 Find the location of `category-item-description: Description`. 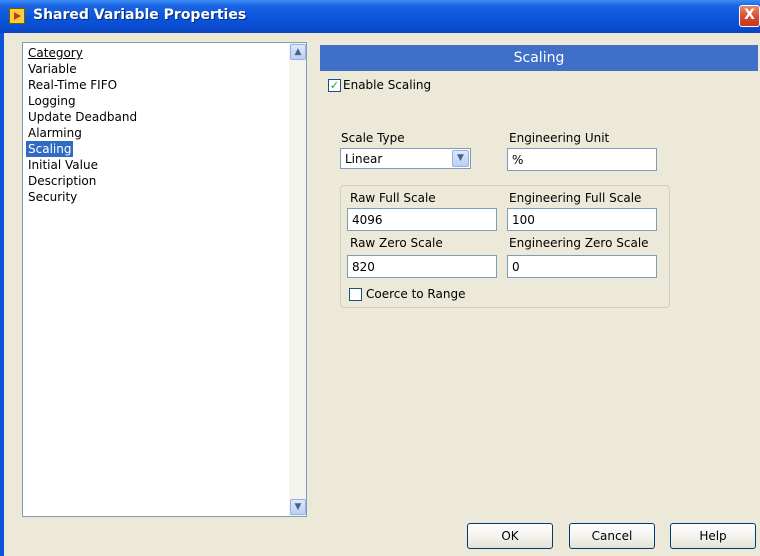

category-item-description: Description is located at coordinates (62, 181).